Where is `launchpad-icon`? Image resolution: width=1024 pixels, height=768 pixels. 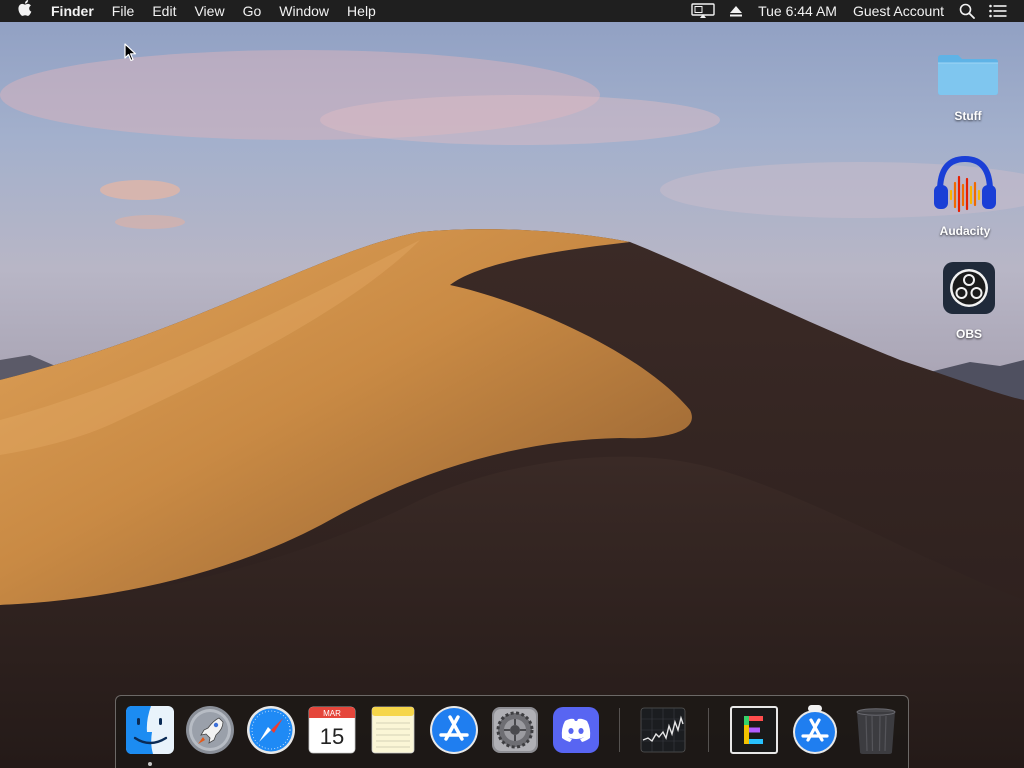 launchpad-icon is located at coordinates (210, 730).